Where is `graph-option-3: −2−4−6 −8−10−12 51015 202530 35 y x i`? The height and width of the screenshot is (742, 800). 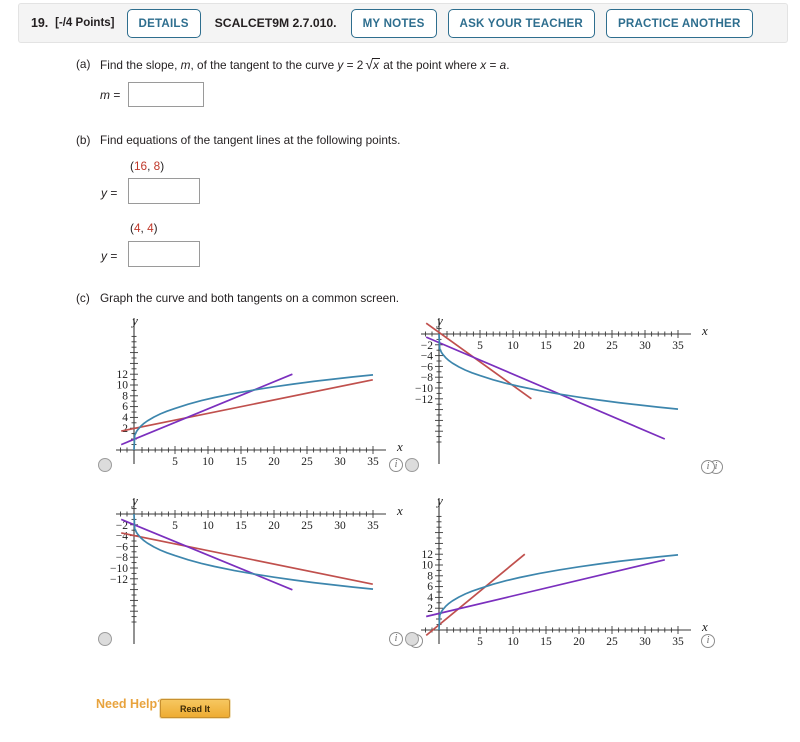
graph-option-3: −2−4−6 −8−10−12 51015 202530 35 y x i is located at coordinates (260, 572).